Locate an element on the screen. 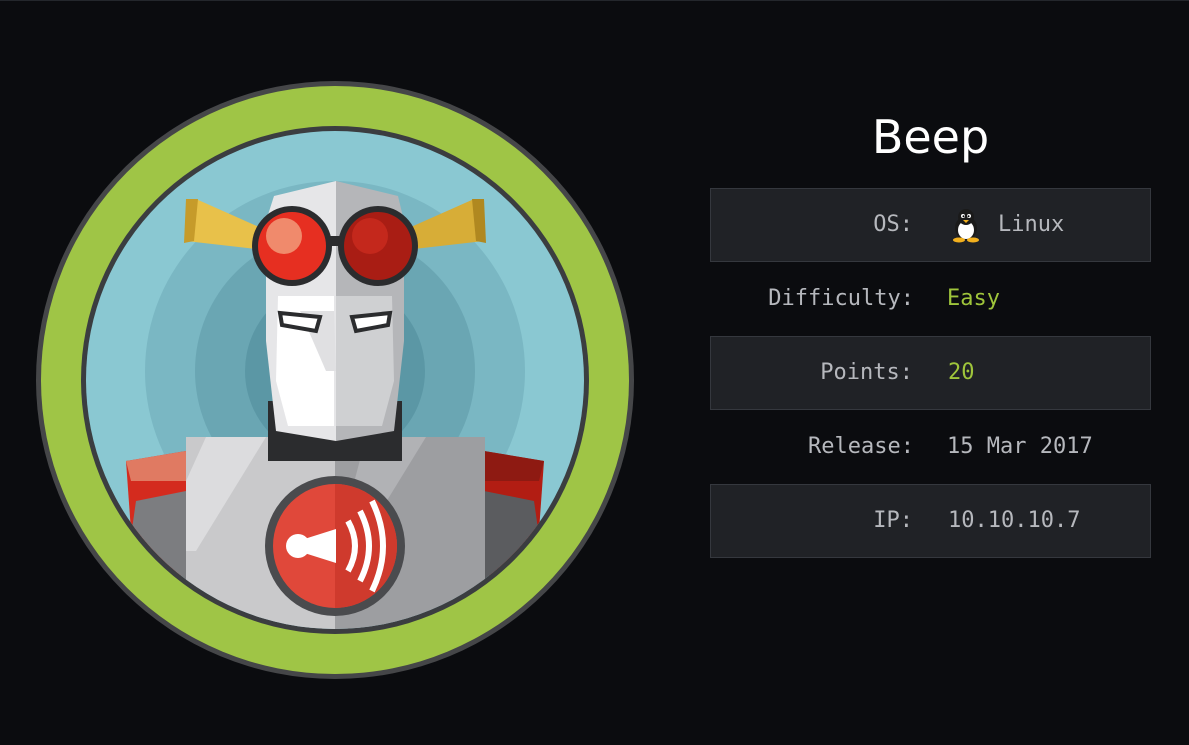 This screenshot has width=1189, height=745. release-label: Release: is located at coordinates (861, 446).